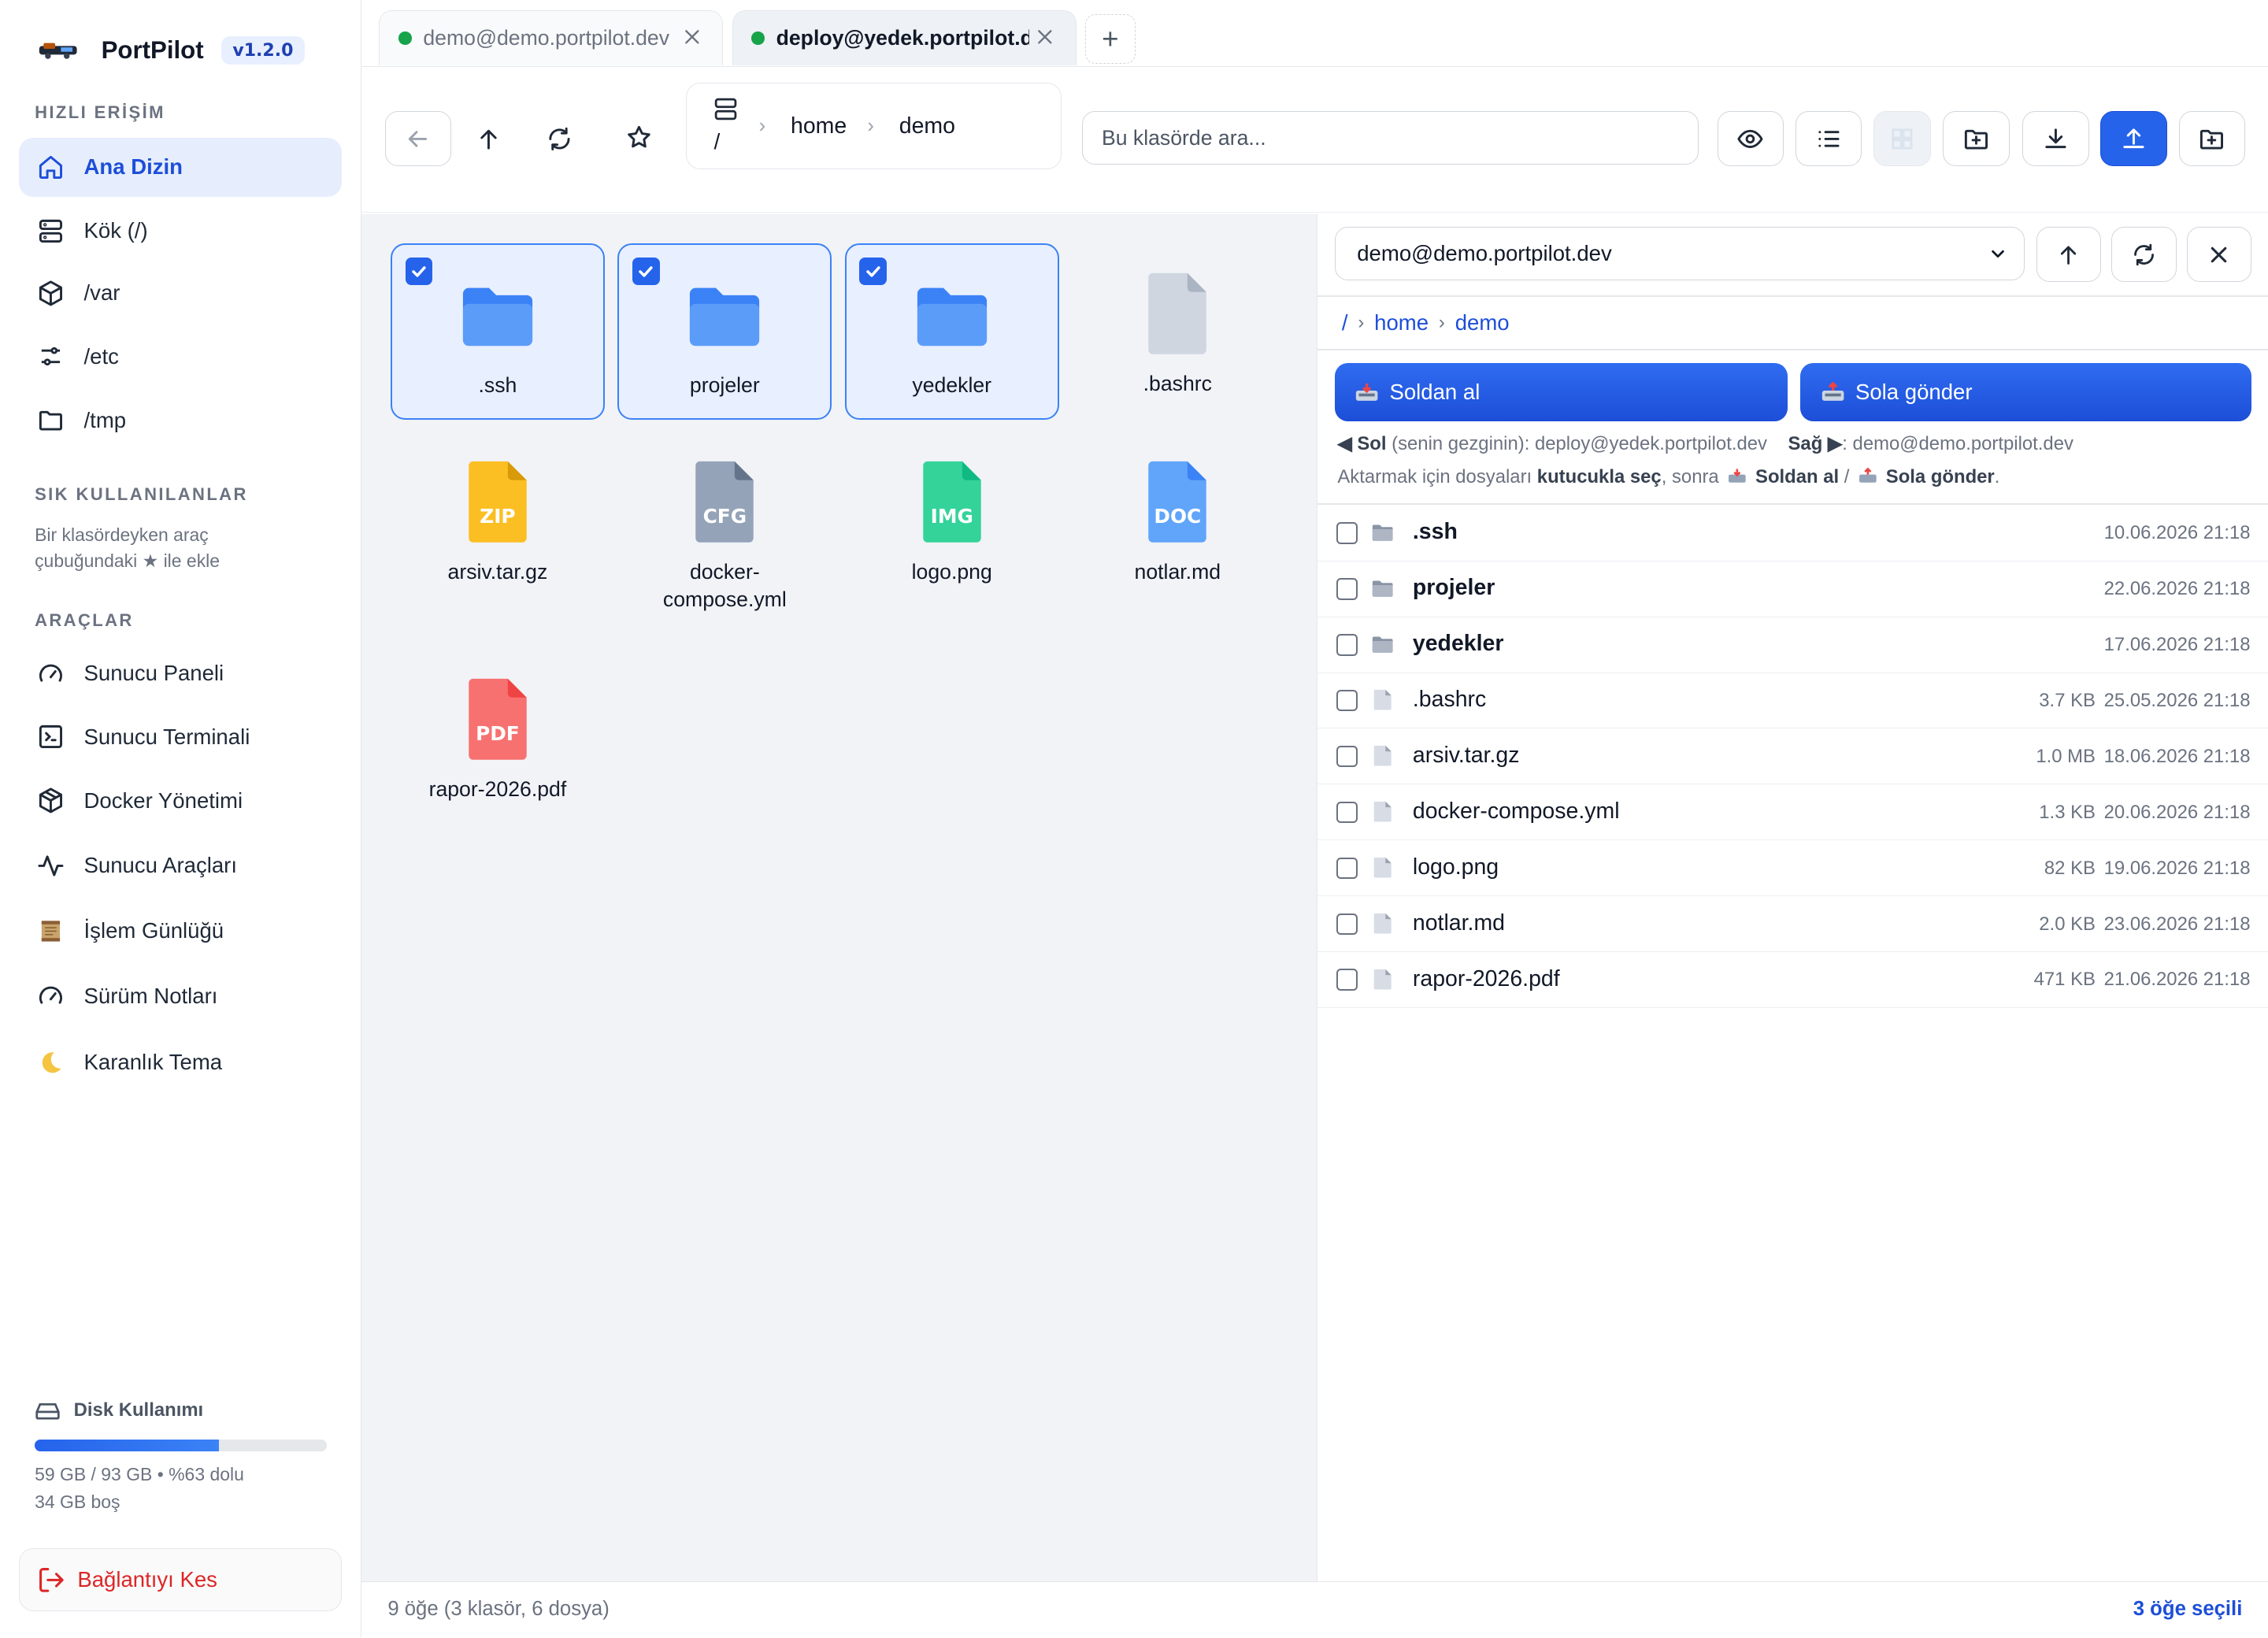 The width and height of the screenshot is (2268, 1638). Describe the element at coordinates (717, 141) in the screenshot. I see `breadcrumb-root: /` at that location.